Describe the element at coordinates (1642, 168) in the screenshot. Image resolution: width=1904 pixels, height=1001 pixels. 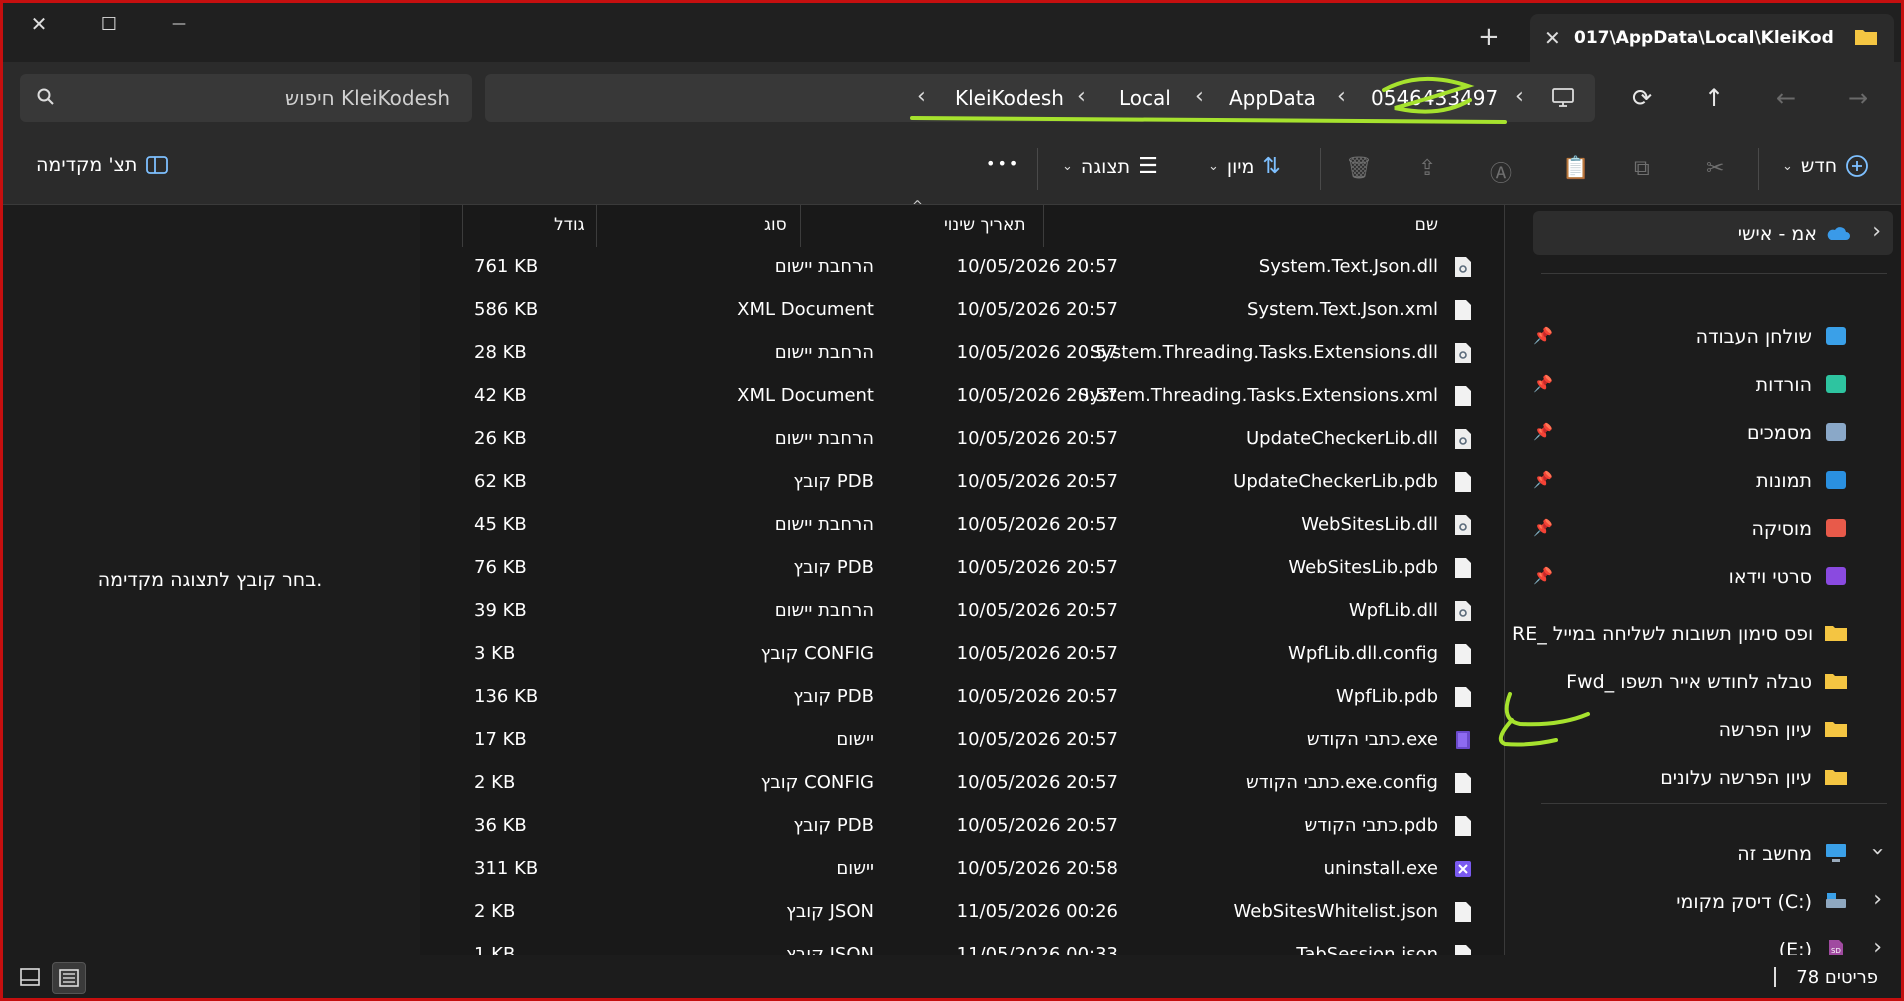
I see `copy-icon: ⧉` at that location.